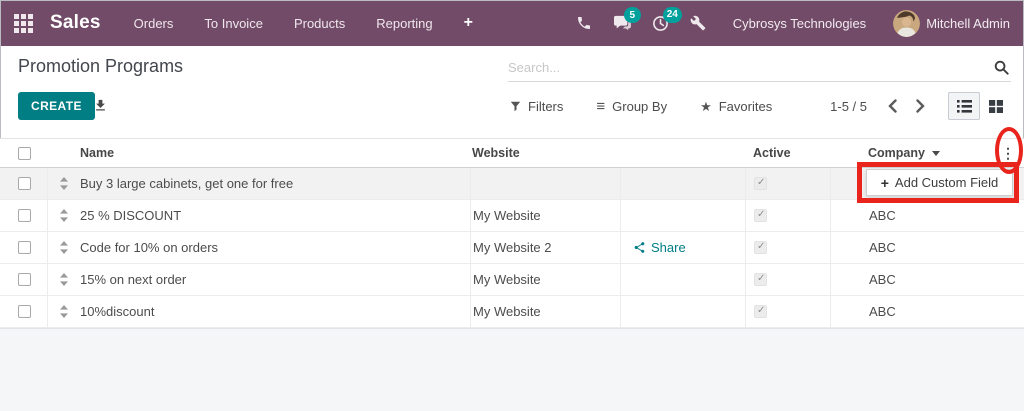 This screenshot has width=1024, height=411. I want to click on activities-badge: 24, so click(672, 14).